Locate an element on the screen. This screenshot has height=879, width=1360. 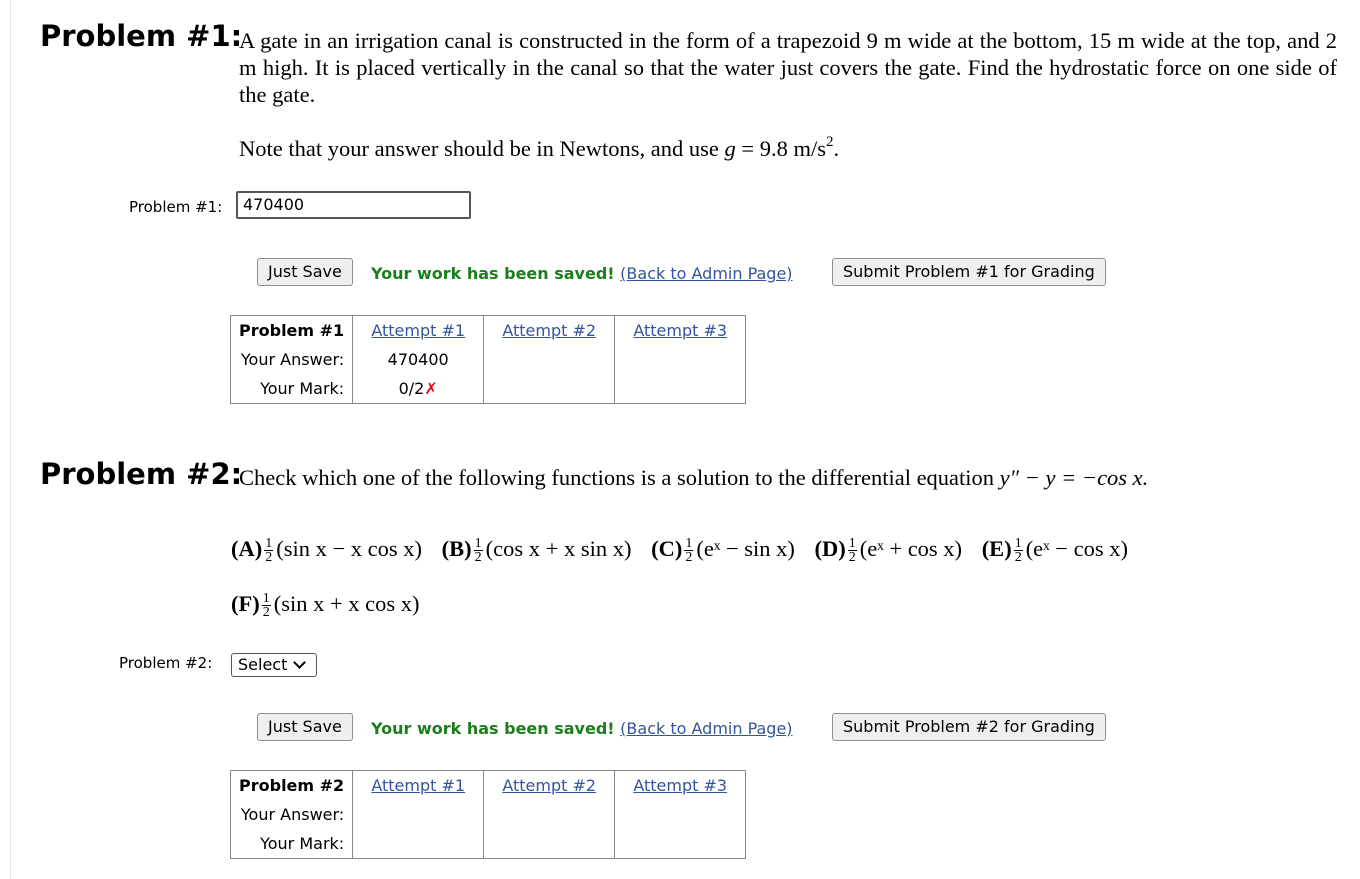
table-row: Your Answer: 470400 is located at coordinates (488, 359).